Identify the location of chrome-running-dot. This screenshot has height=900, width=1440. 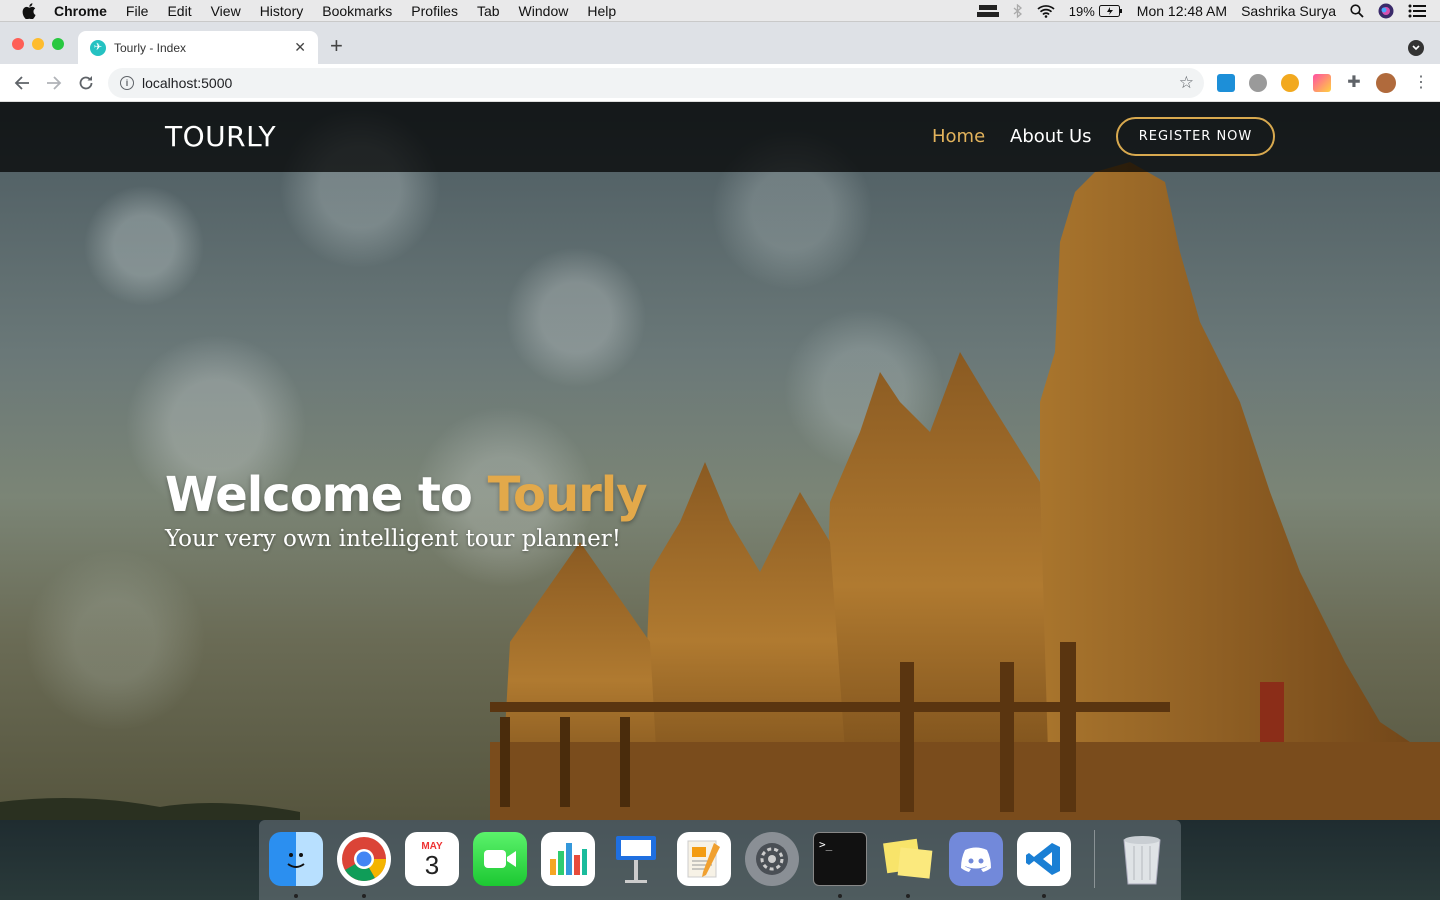
(364, 896).